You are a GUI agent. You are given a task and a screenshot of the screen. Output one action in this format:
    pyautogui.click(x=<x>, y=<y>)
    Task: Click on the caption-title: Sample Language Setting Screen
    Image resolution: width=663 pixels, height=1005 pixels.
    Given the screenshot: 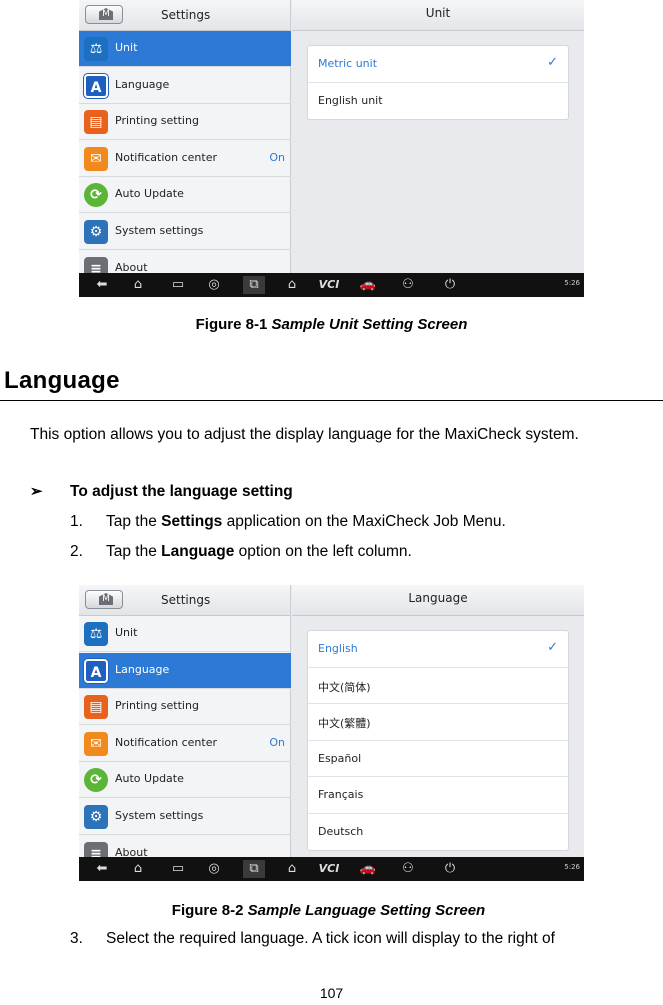 What is the action you would take?
    pyautogui.click(x=366, y=910)
    